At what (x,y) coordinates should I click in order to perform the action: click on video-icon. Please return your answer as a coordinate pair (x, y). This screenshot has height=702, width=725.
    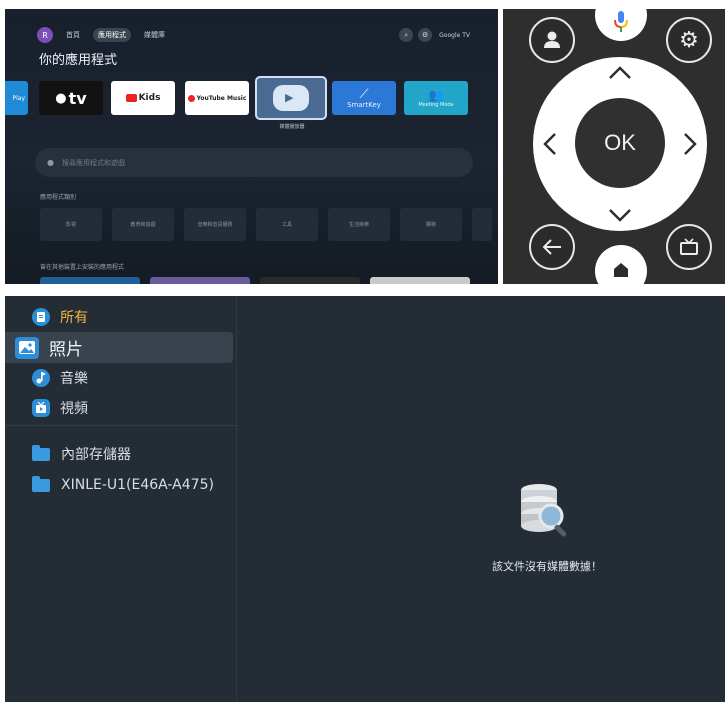
    Looking at the image, I should click on (41, 408).